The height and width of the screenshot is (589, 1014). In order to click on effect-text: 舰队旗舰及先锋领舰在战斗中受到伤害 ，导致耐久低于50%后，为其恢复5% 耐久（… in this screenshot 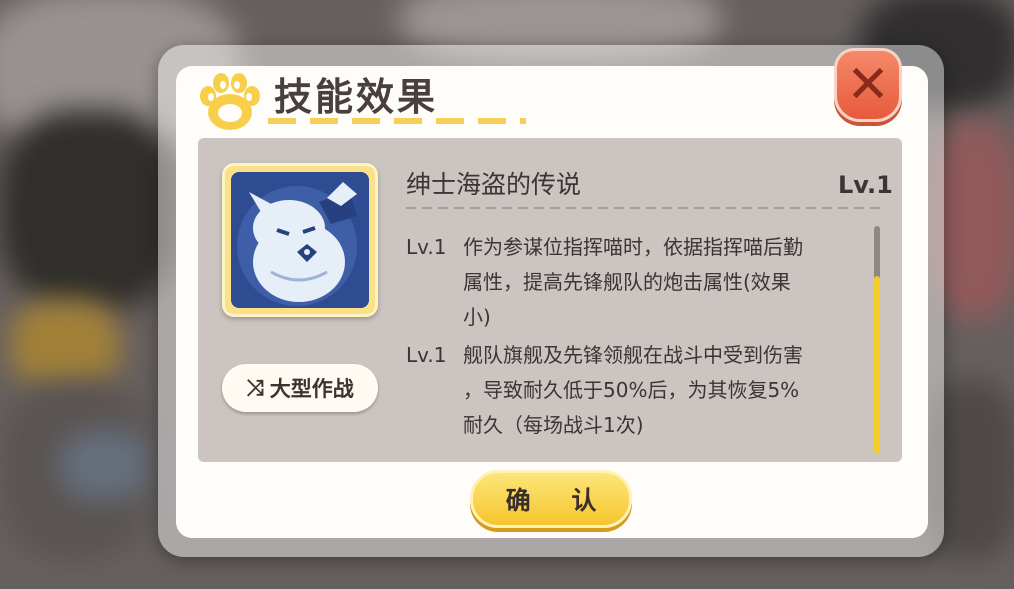, I will do `click(663, 390)`.